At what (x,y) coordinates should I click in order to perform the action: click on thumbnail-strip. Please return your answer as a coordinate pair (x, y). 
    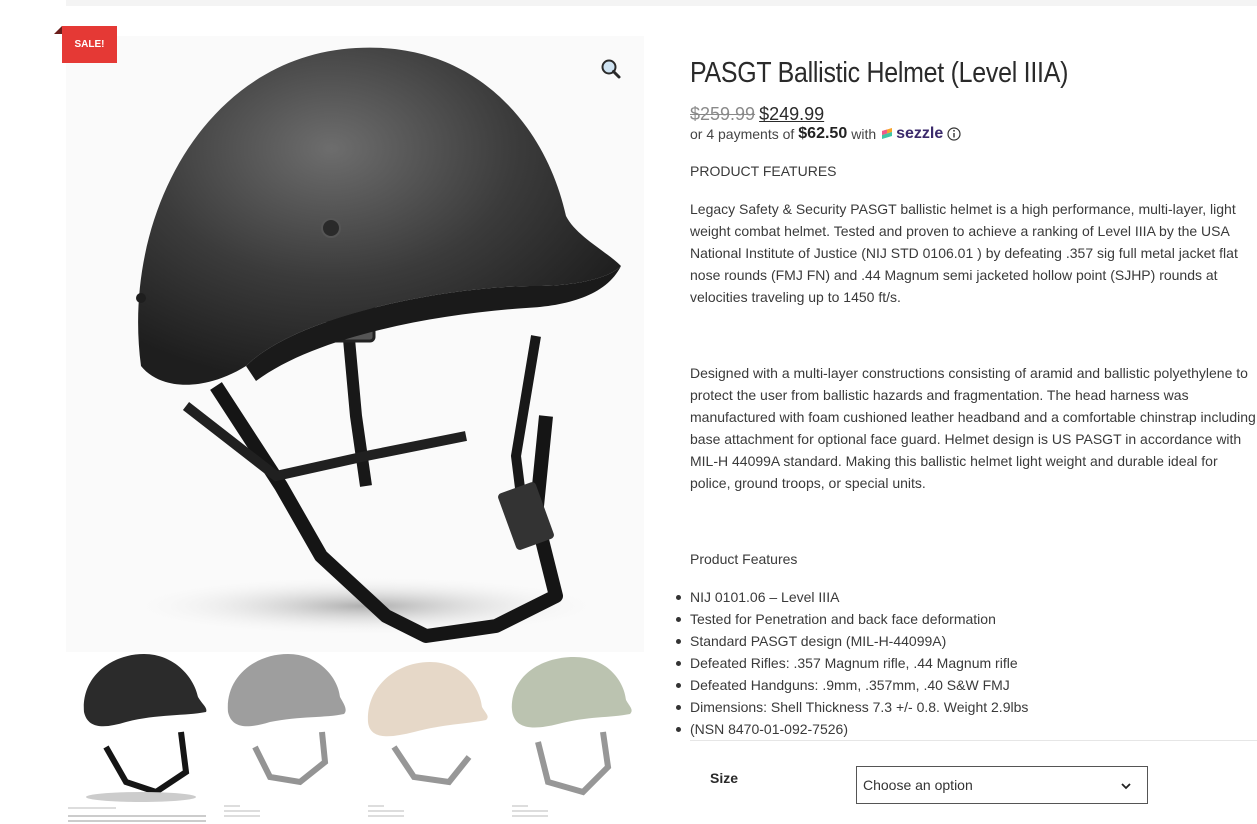
    Looking at the image, I should click on (355, 738).